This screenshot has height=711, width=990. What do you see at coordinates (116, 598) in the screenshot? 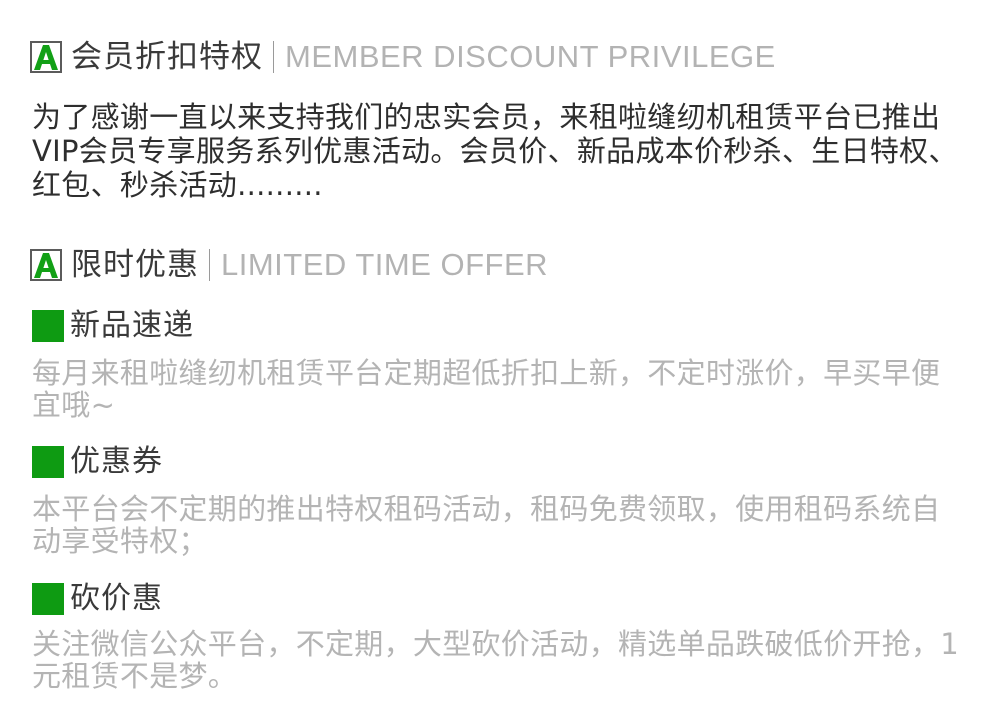
I see `offer-item-title: 砍价惠` at bounding box center [116, 598].